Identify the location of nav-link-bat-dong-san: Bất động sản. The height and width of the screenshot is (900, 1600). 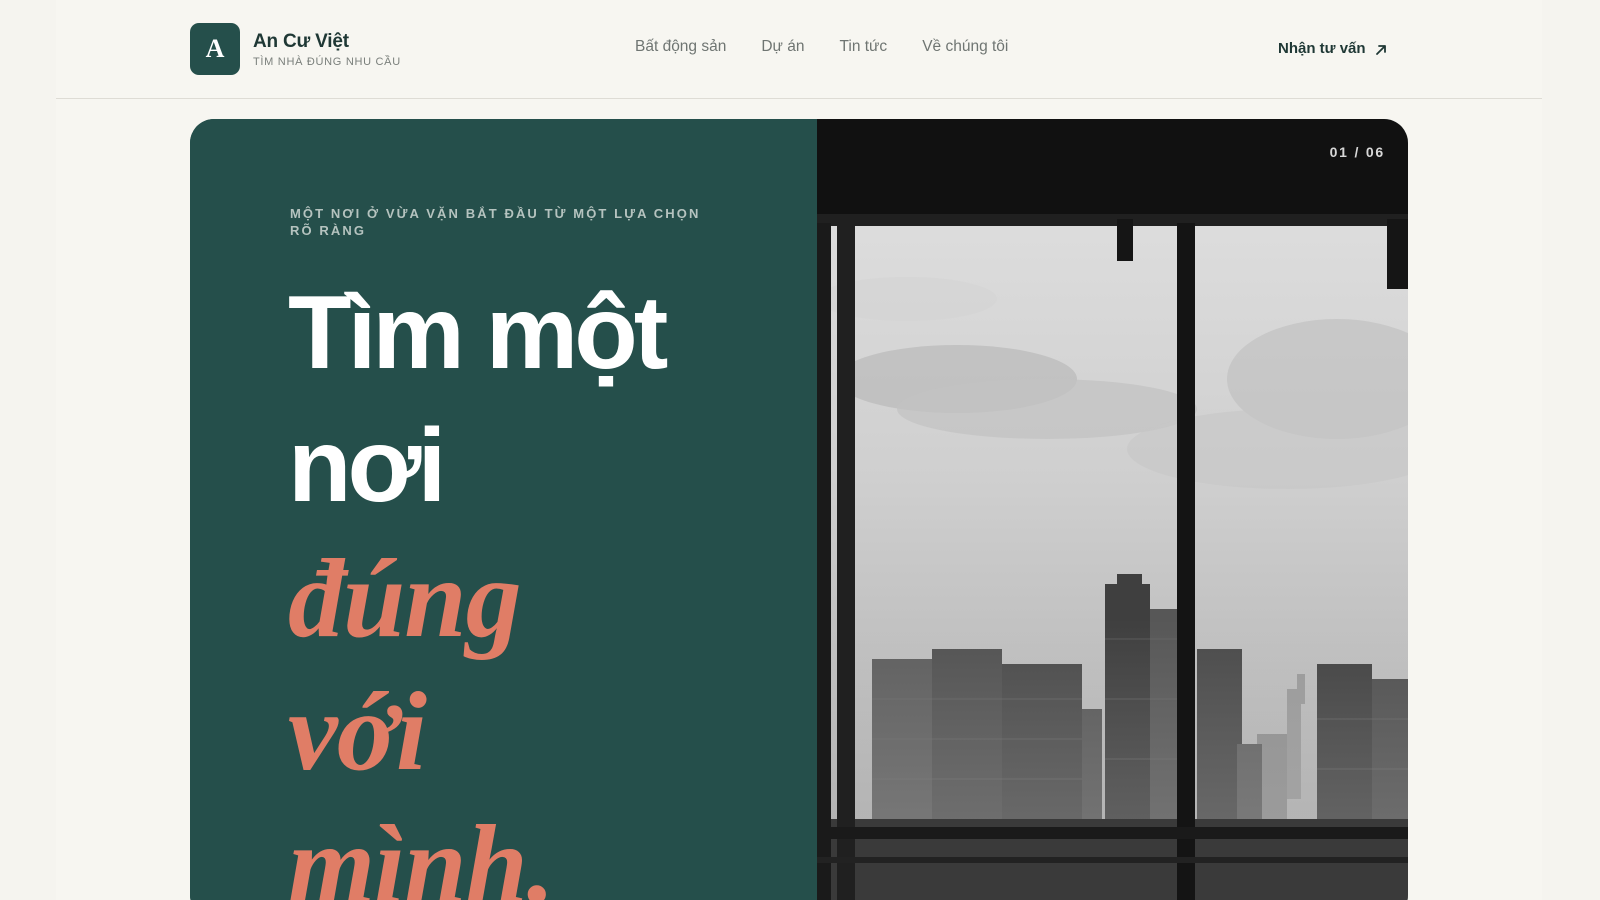
(680, 47).